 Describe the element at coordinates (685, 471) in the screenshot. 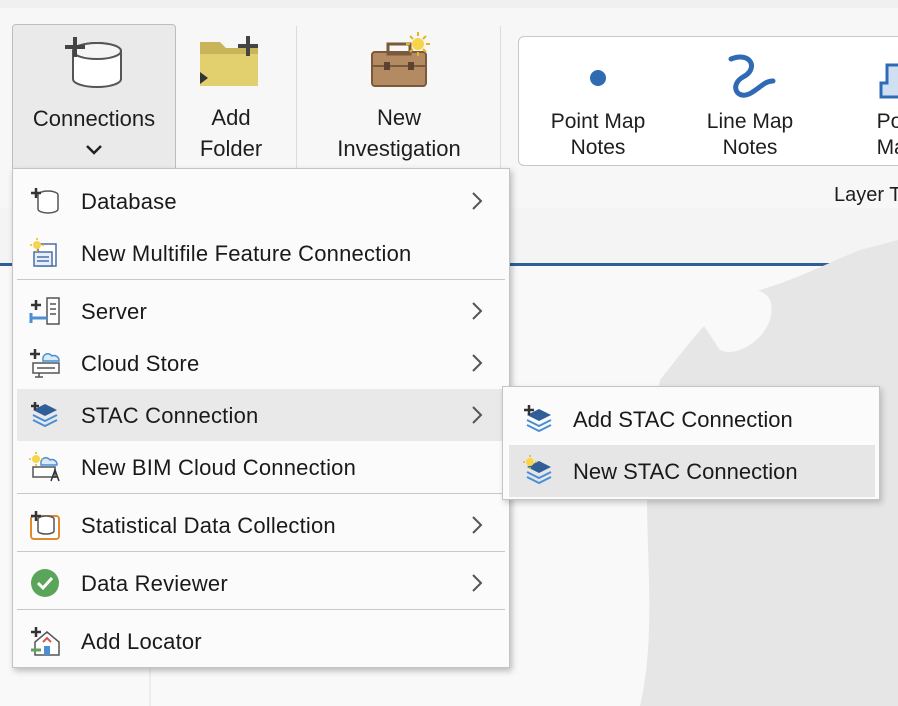

I see `submenu-item-label: New STAC Connection` at that location.